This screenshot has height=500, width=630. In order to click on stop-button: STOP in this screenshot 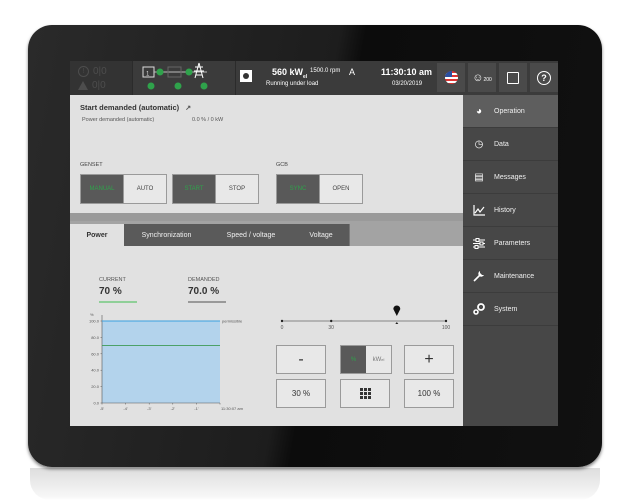, I will do `click(236, 189)`.